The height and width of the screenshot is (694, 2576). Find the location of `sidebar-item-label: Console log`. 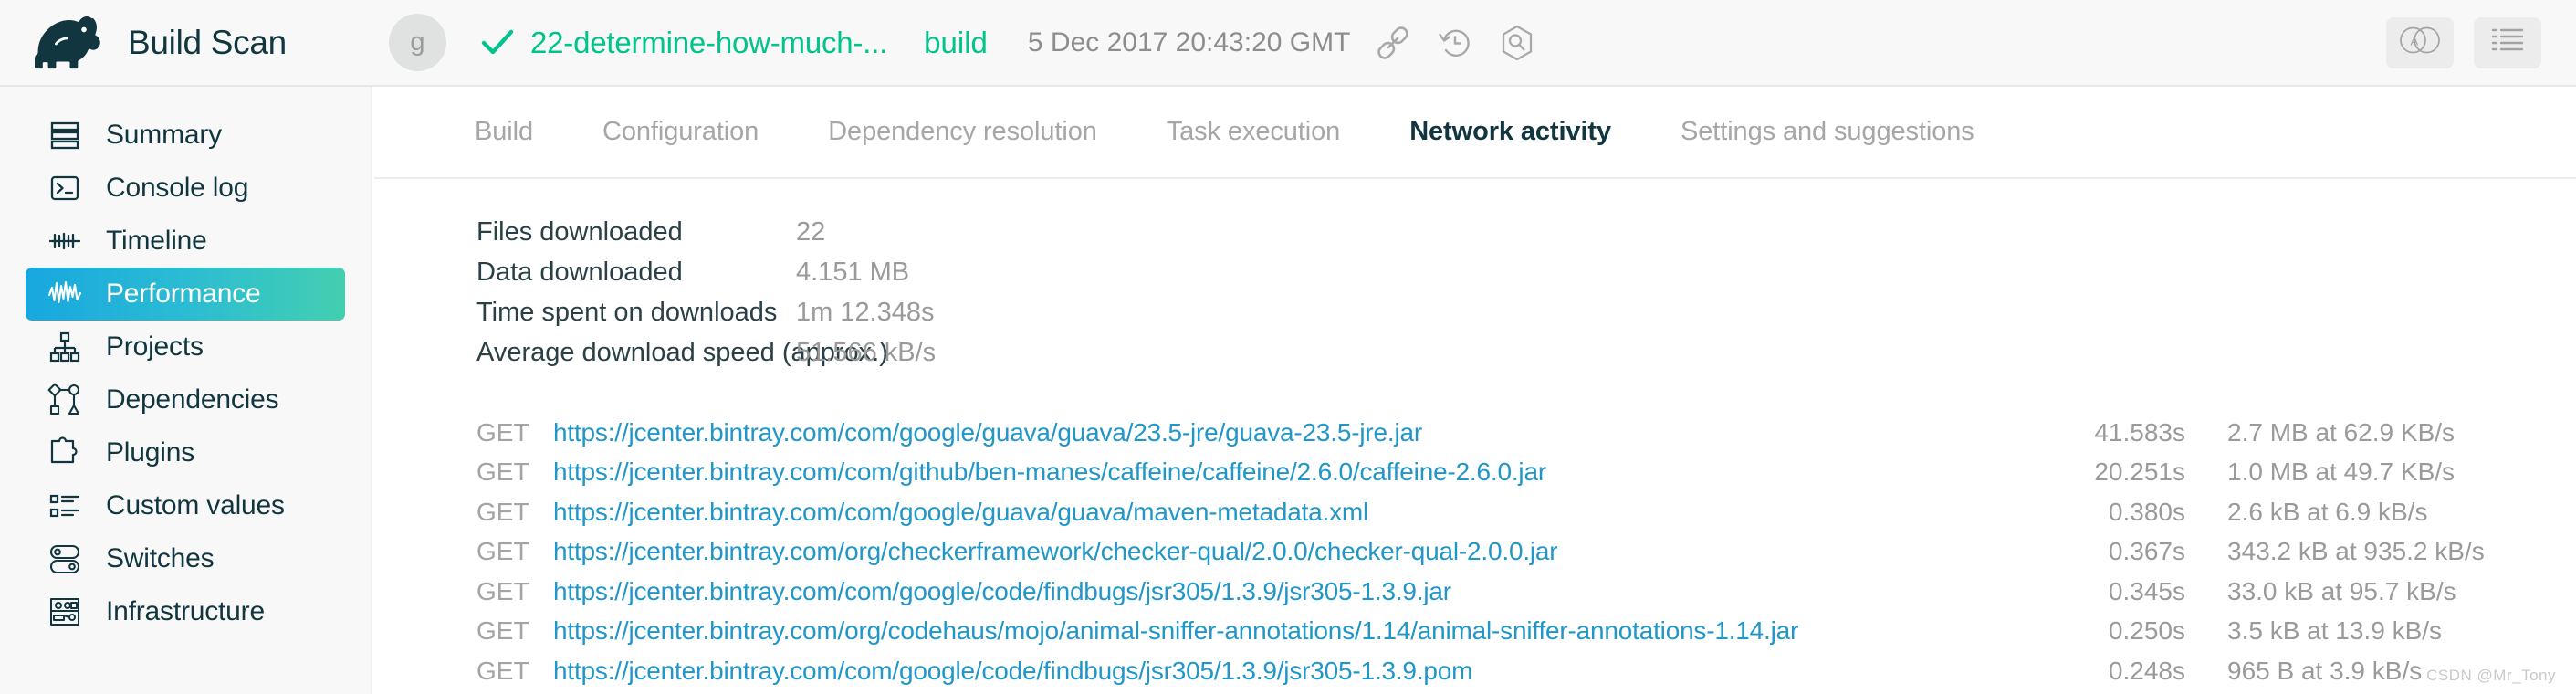

sidebar-item-label: Console log is located at coordinates (177, 188).